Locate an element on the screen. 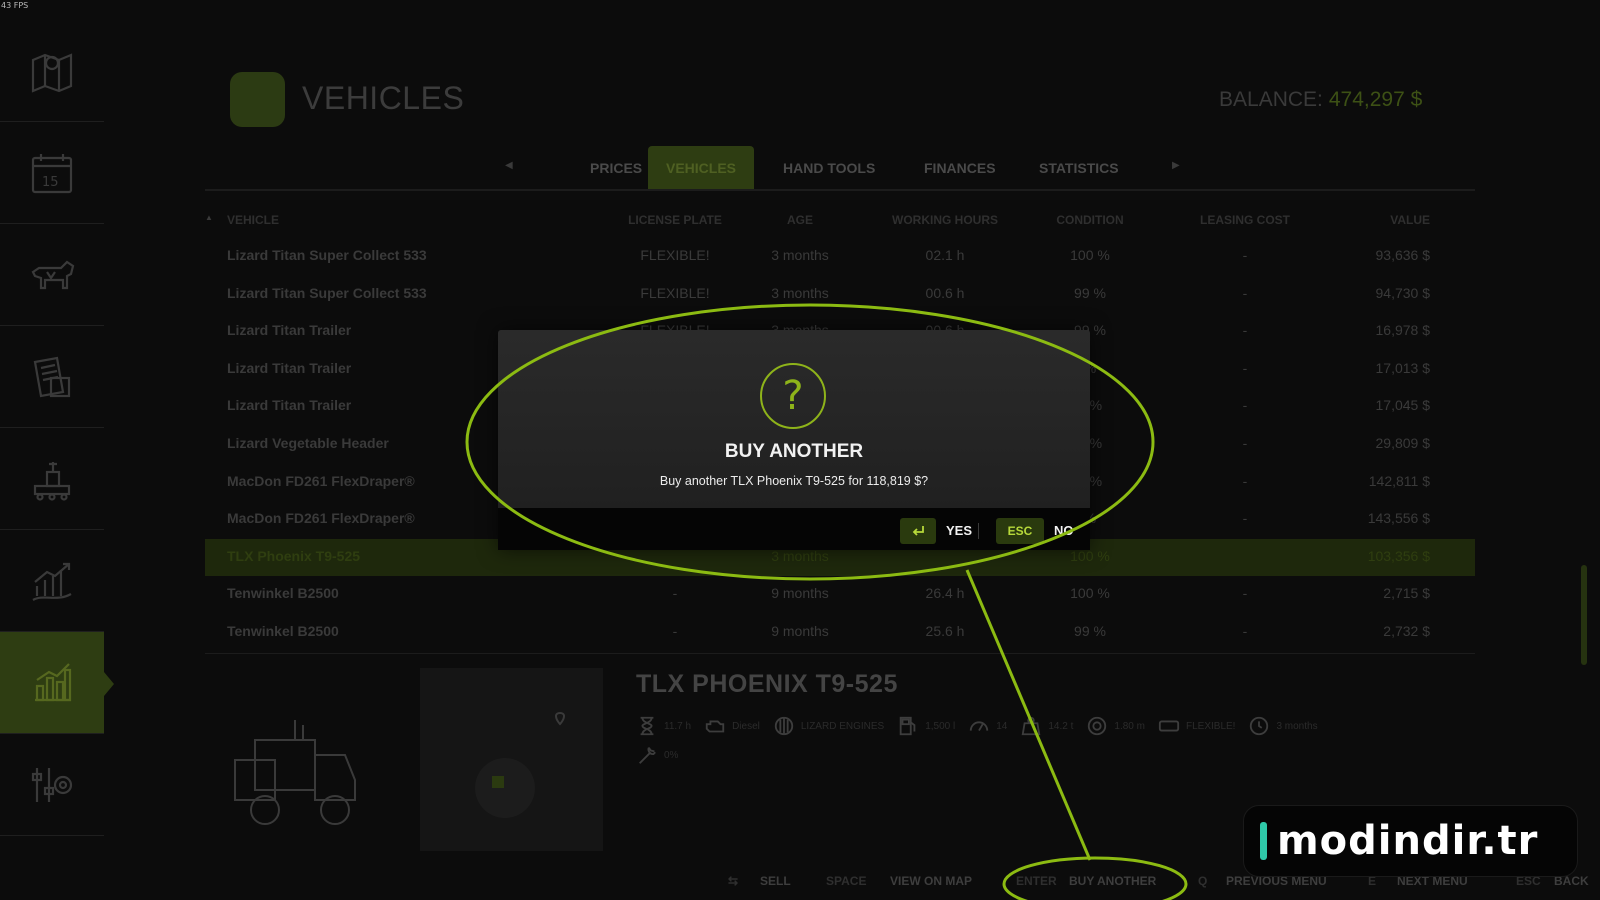  cell-condition: 99 % is located at coordinates (1090, 631).